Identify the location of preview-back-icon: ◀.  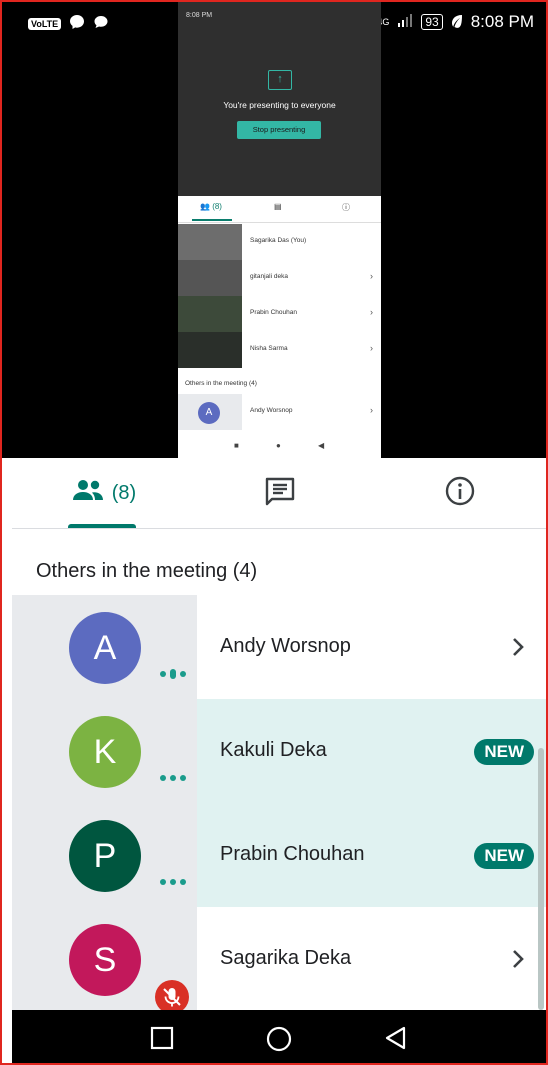
(321, 445).